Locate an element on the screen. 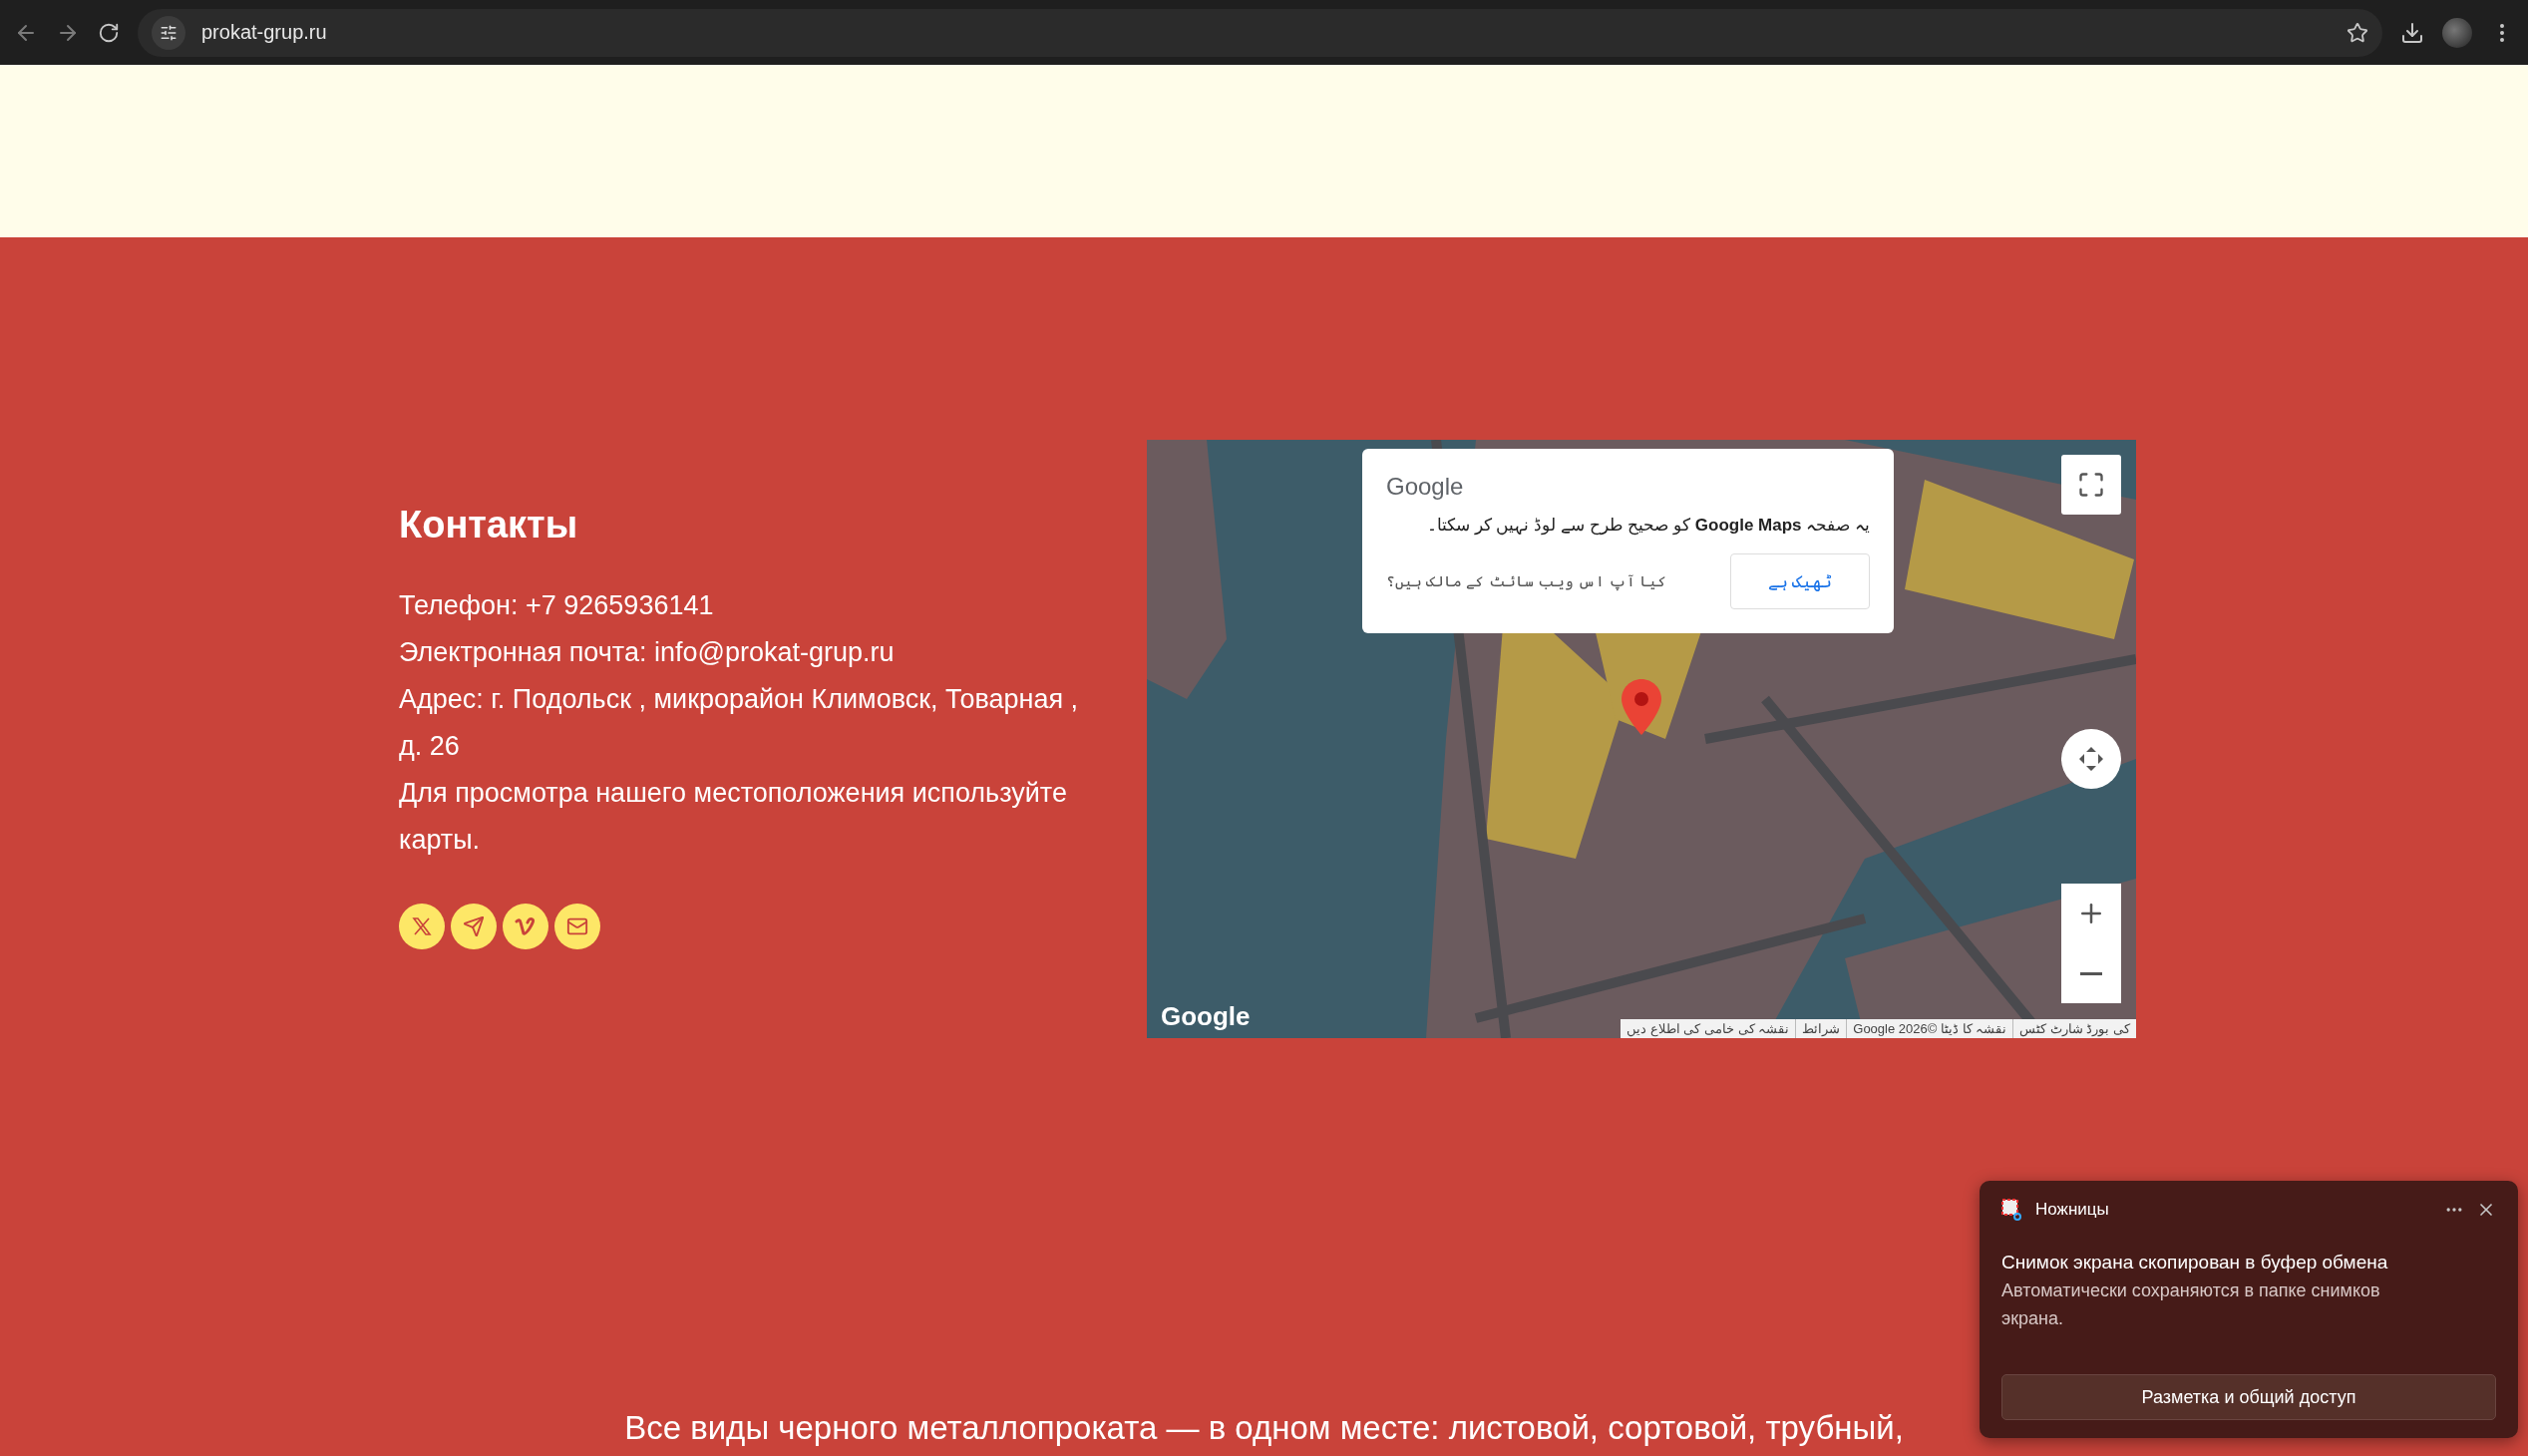  x-link is located at coordinates (422, 926).